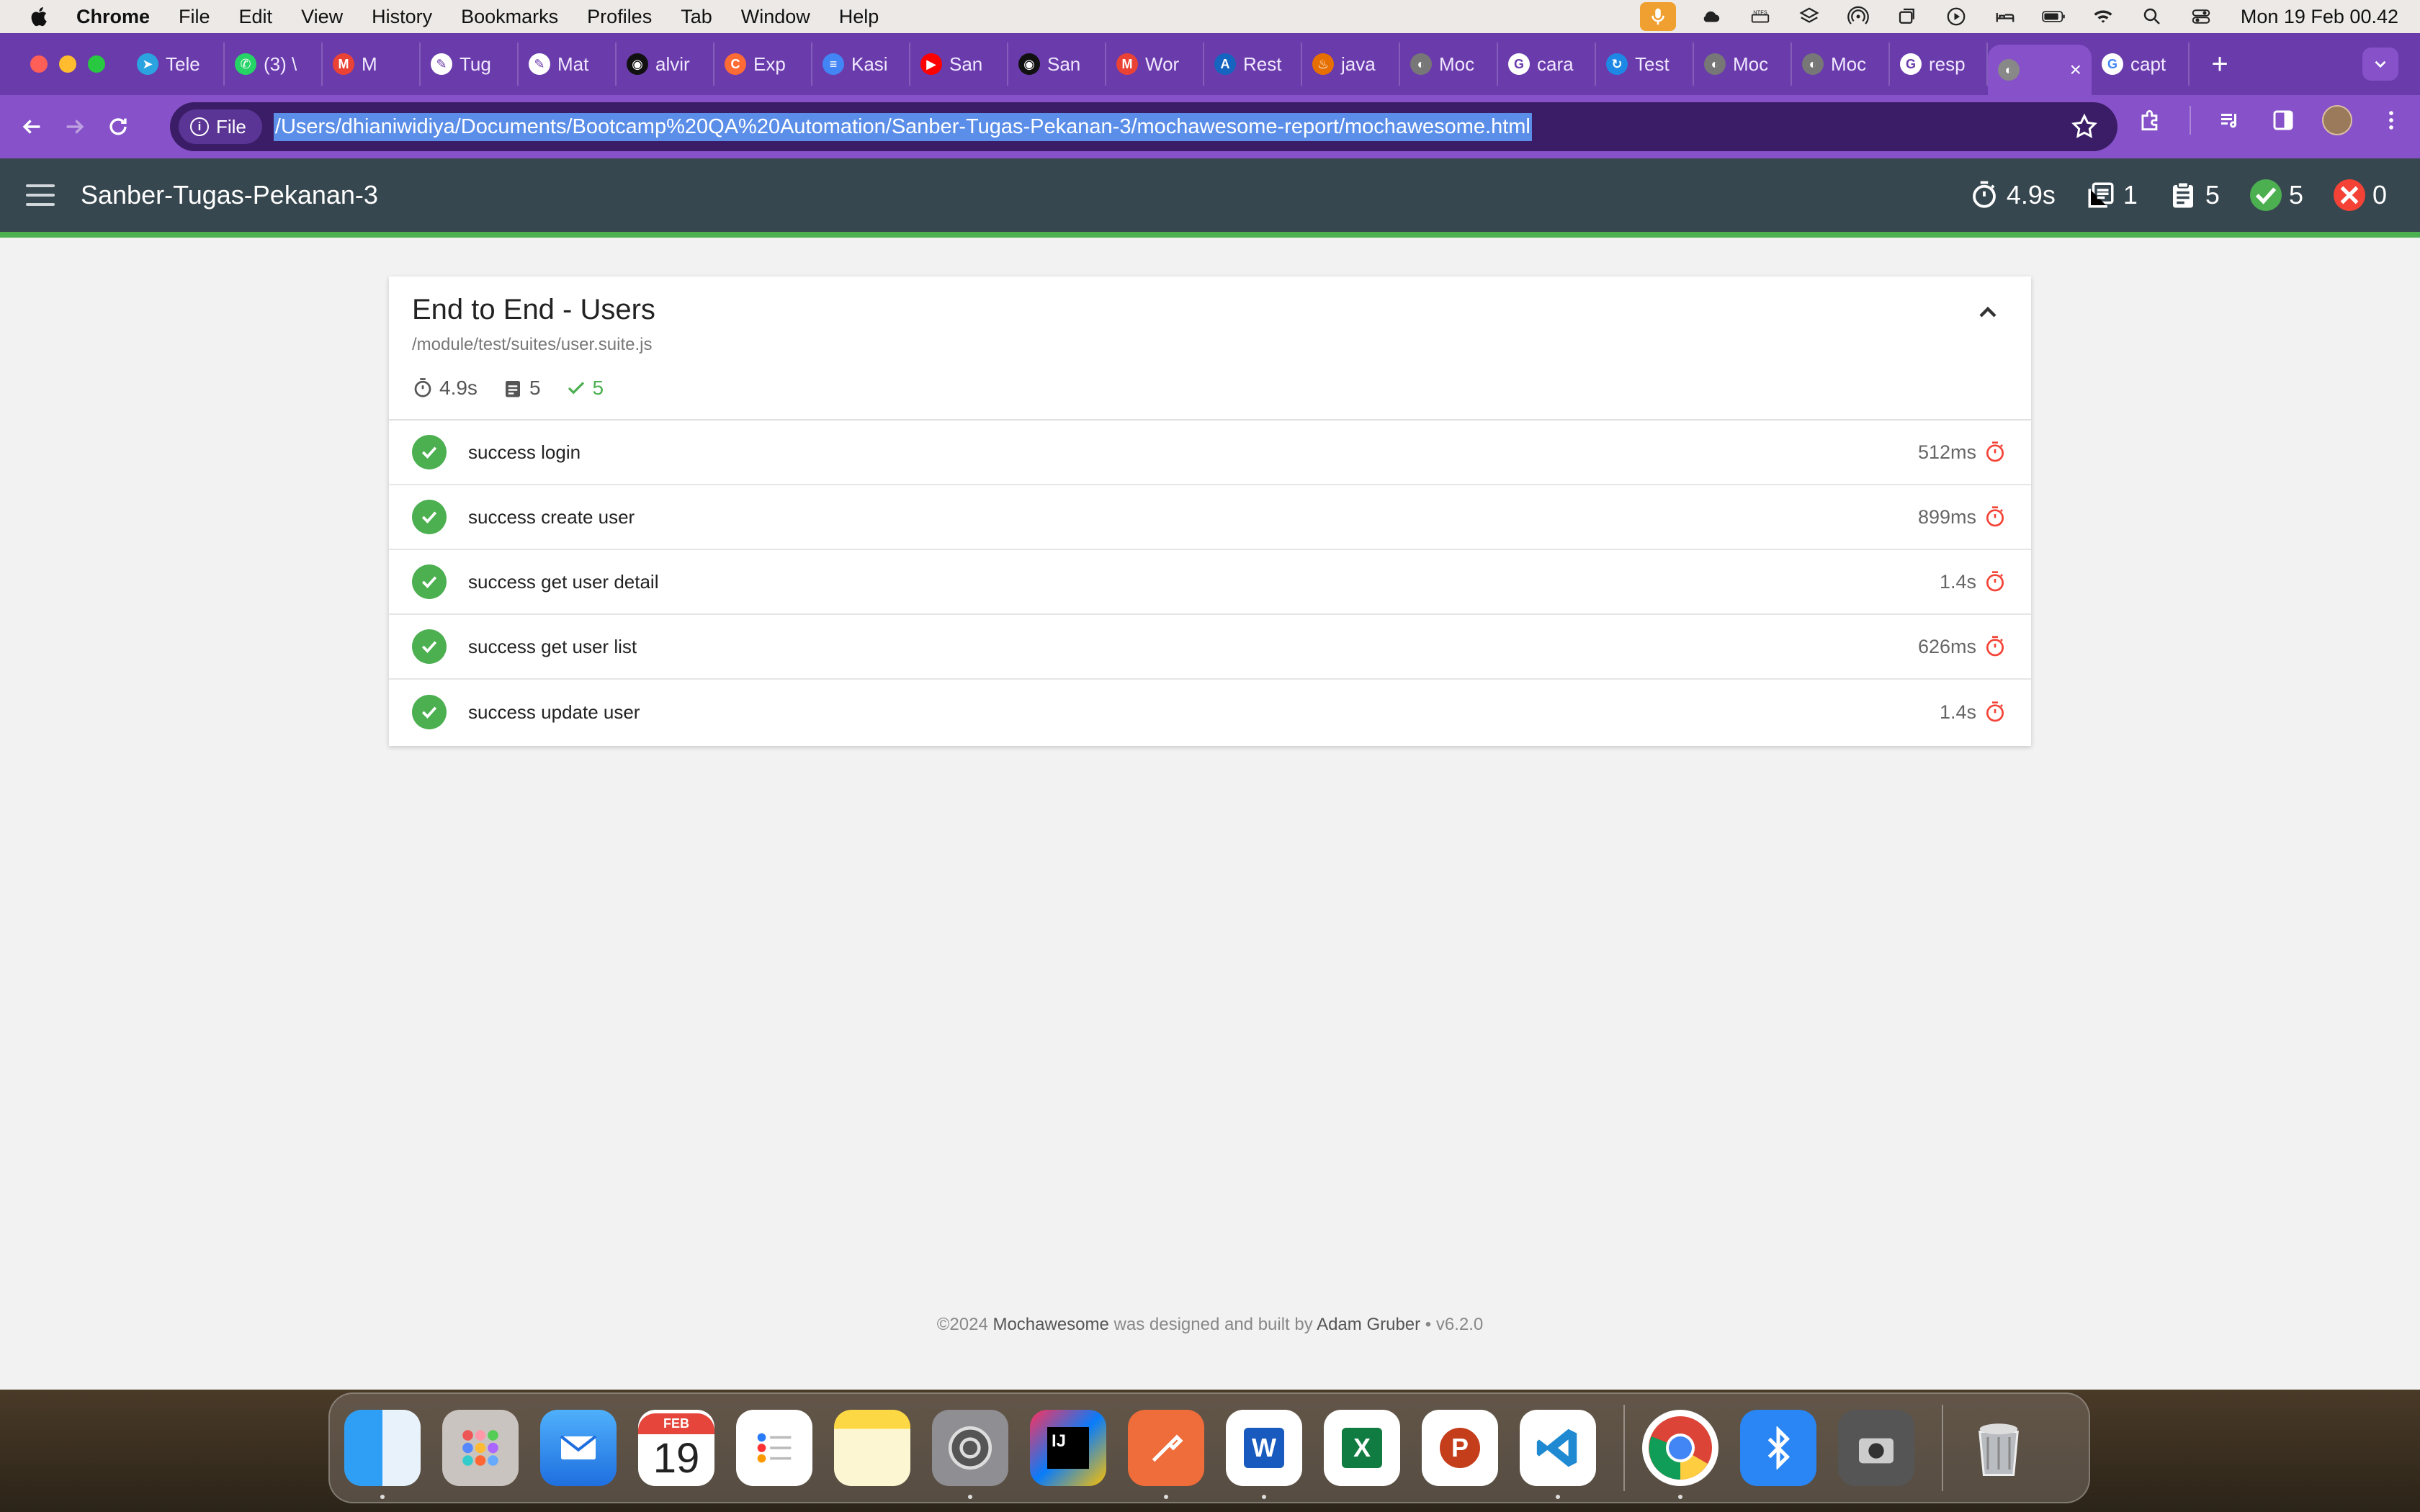 The width and height of the screenshot is (2420, 1512). I want to click on dock-word-icon: W, so click(1264, 1454).